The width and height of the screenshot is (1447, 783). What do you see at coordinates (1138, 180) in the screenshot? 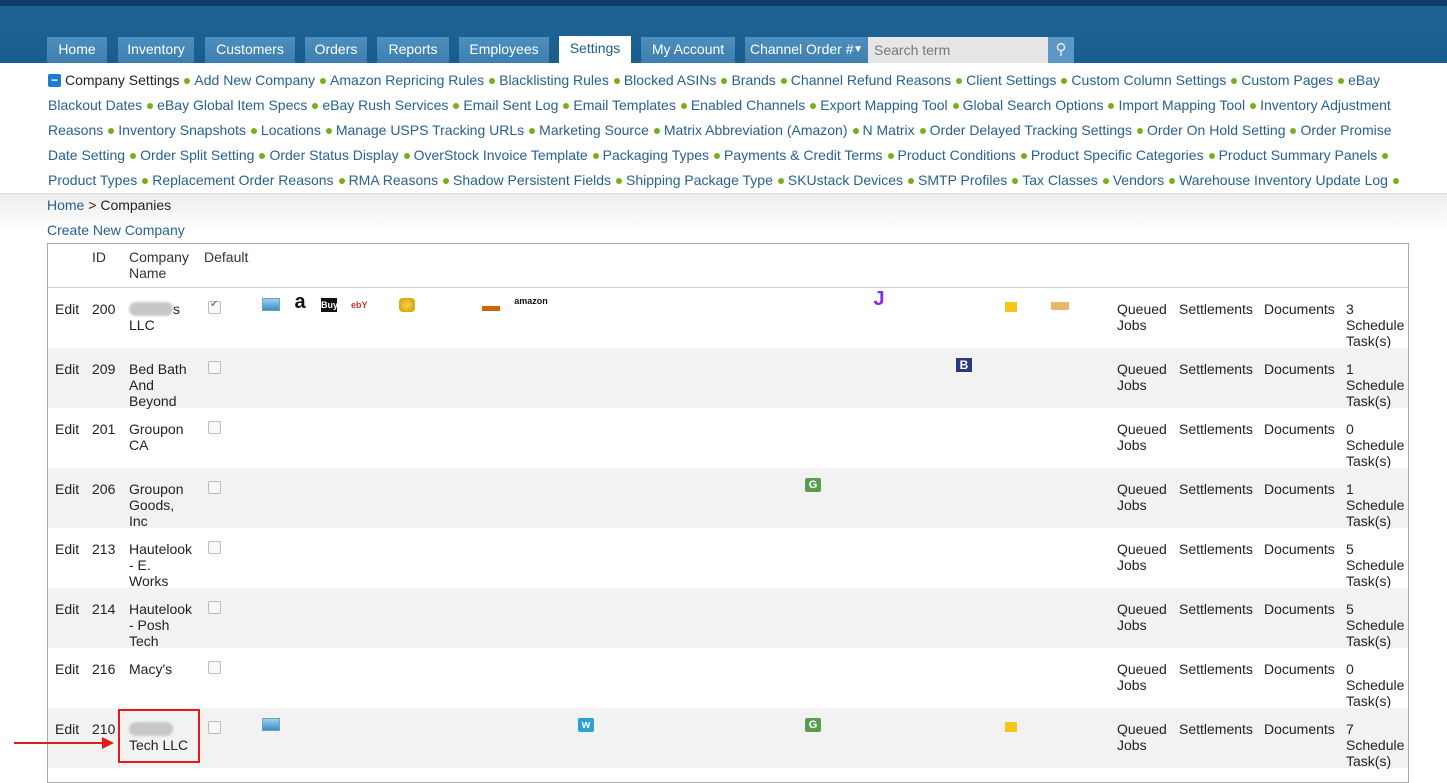
I see `settings-link: Vendors` at bounding box center [1138, 180].